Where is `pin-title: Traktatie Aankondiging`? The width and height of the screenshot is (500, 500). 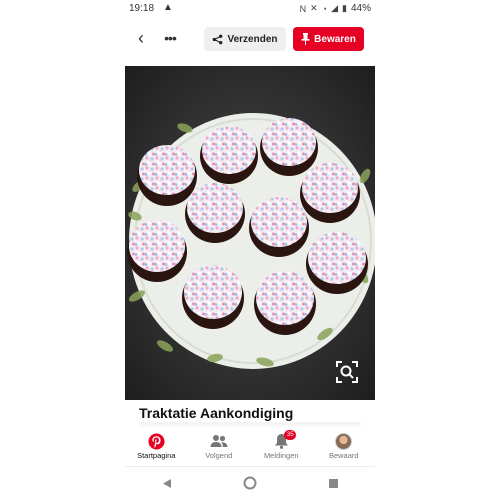 pin-title: Traktatie Aankondiging is located at coordinates (216, 413).